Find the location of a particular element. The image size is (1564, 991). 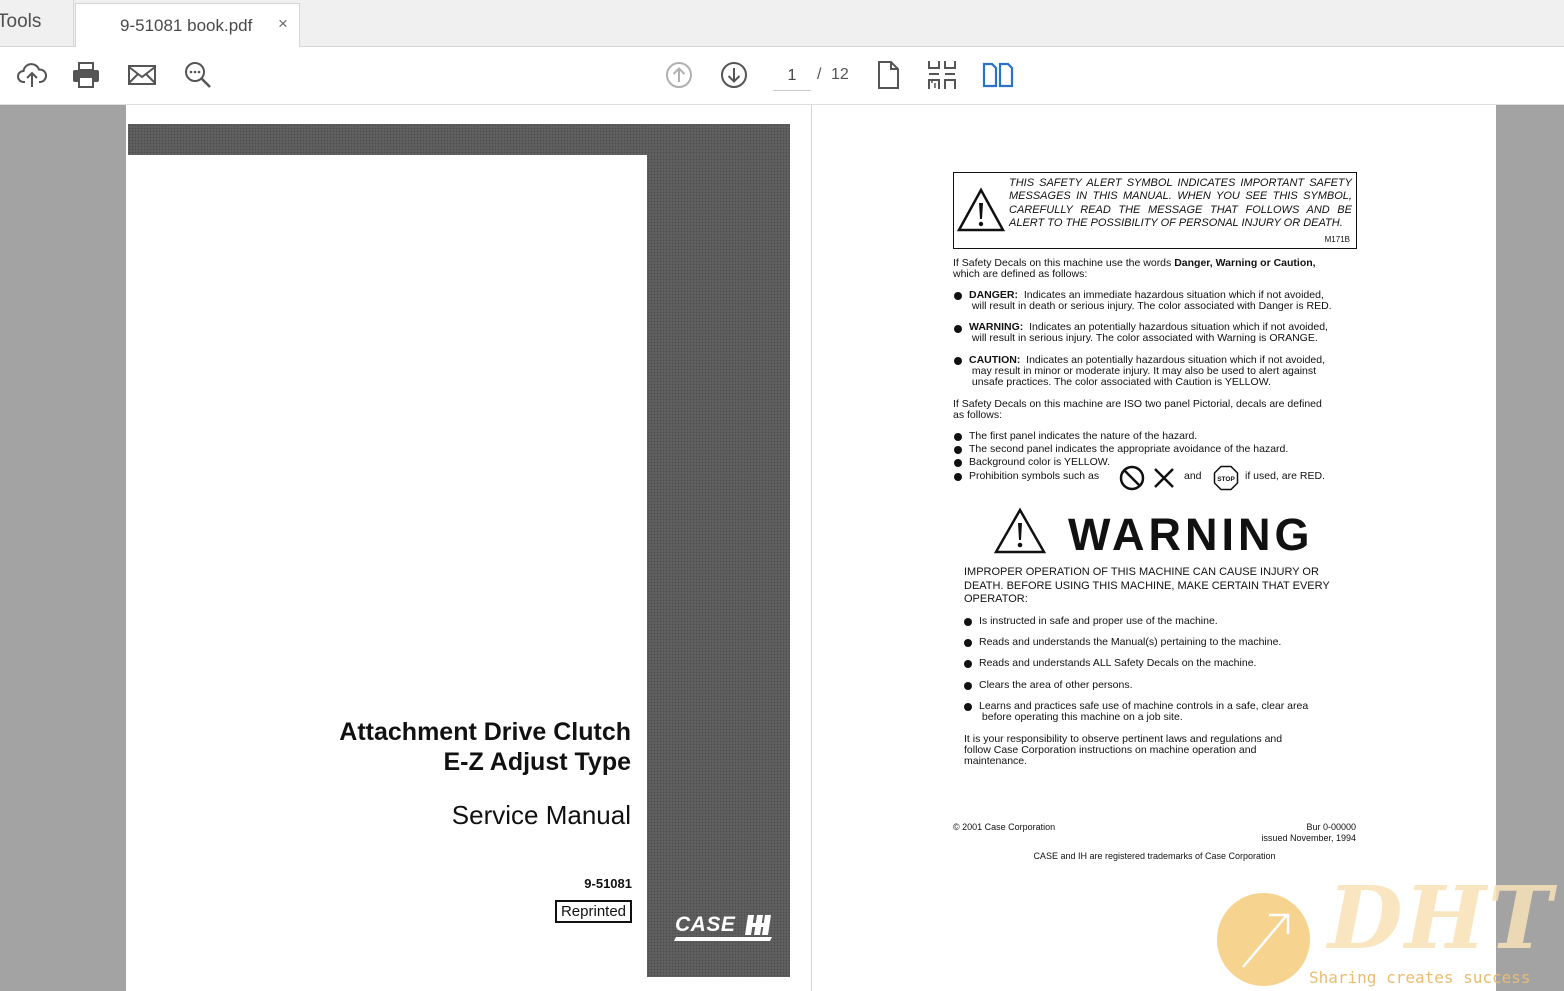

tab-close-icon: × is located at coordinates (283, 24).